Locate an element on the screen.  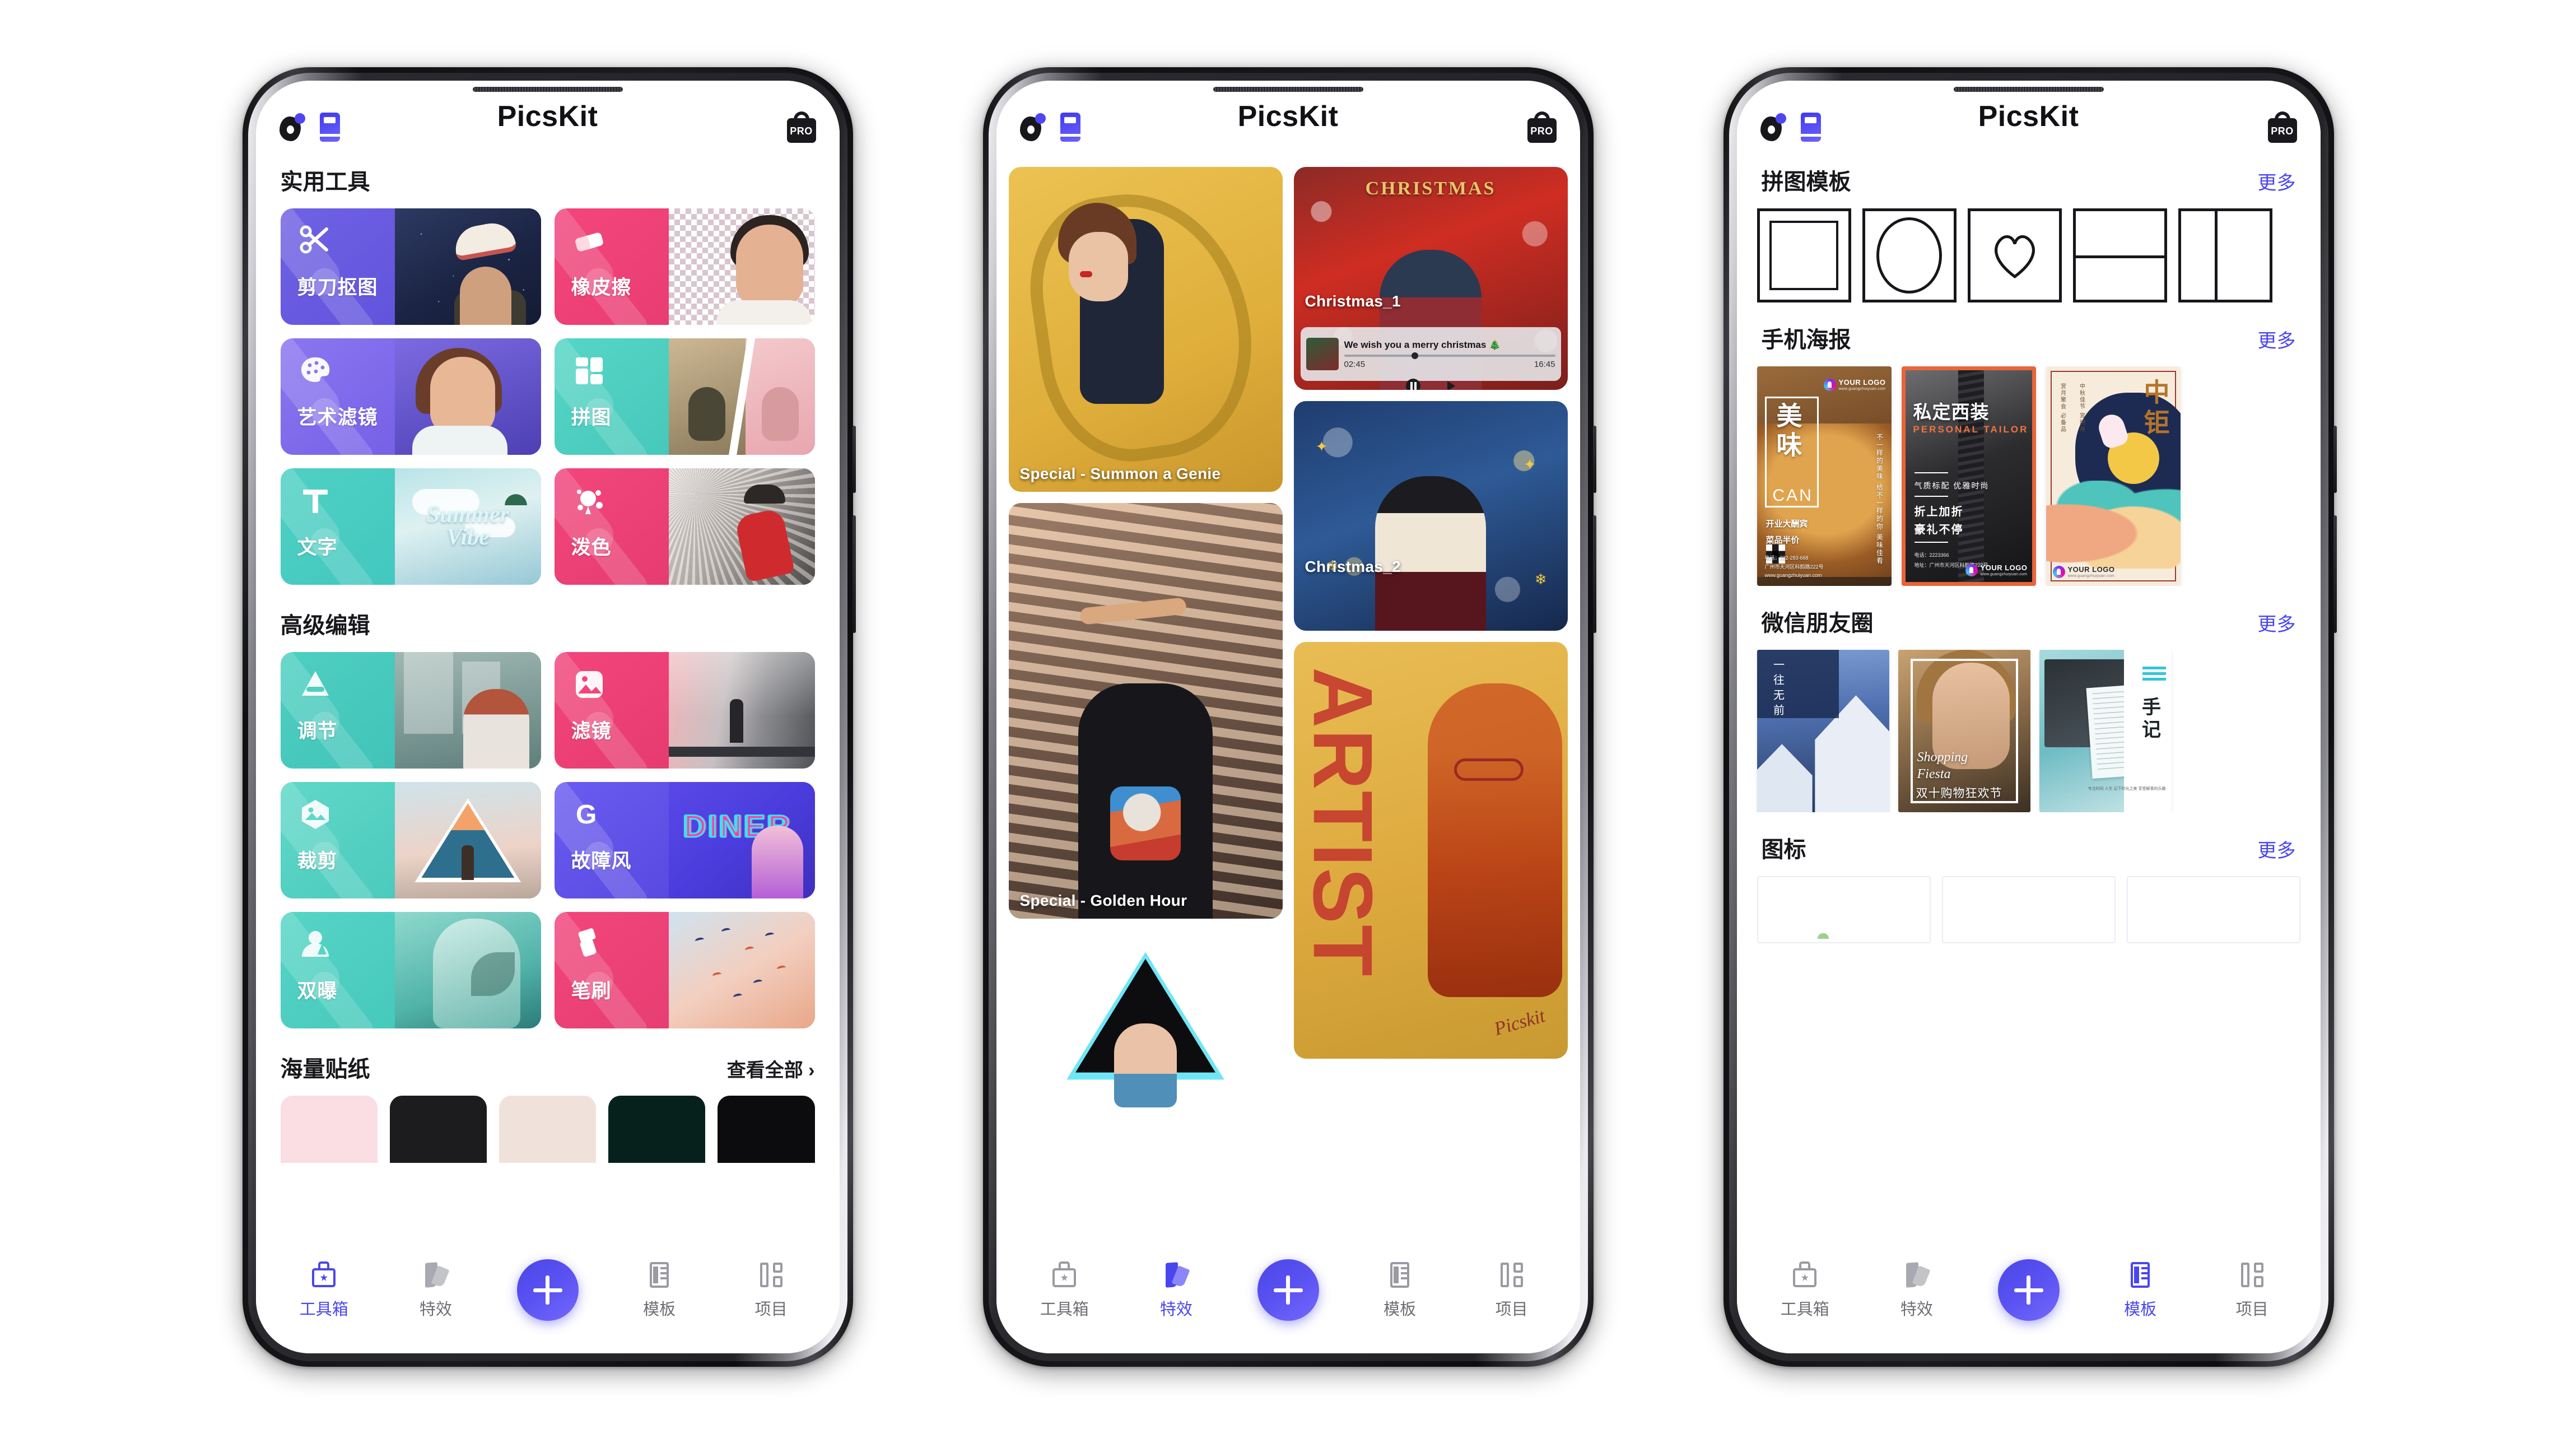
tool-card-eraser: 橡皮擦 is located at coordinates (684, 266).